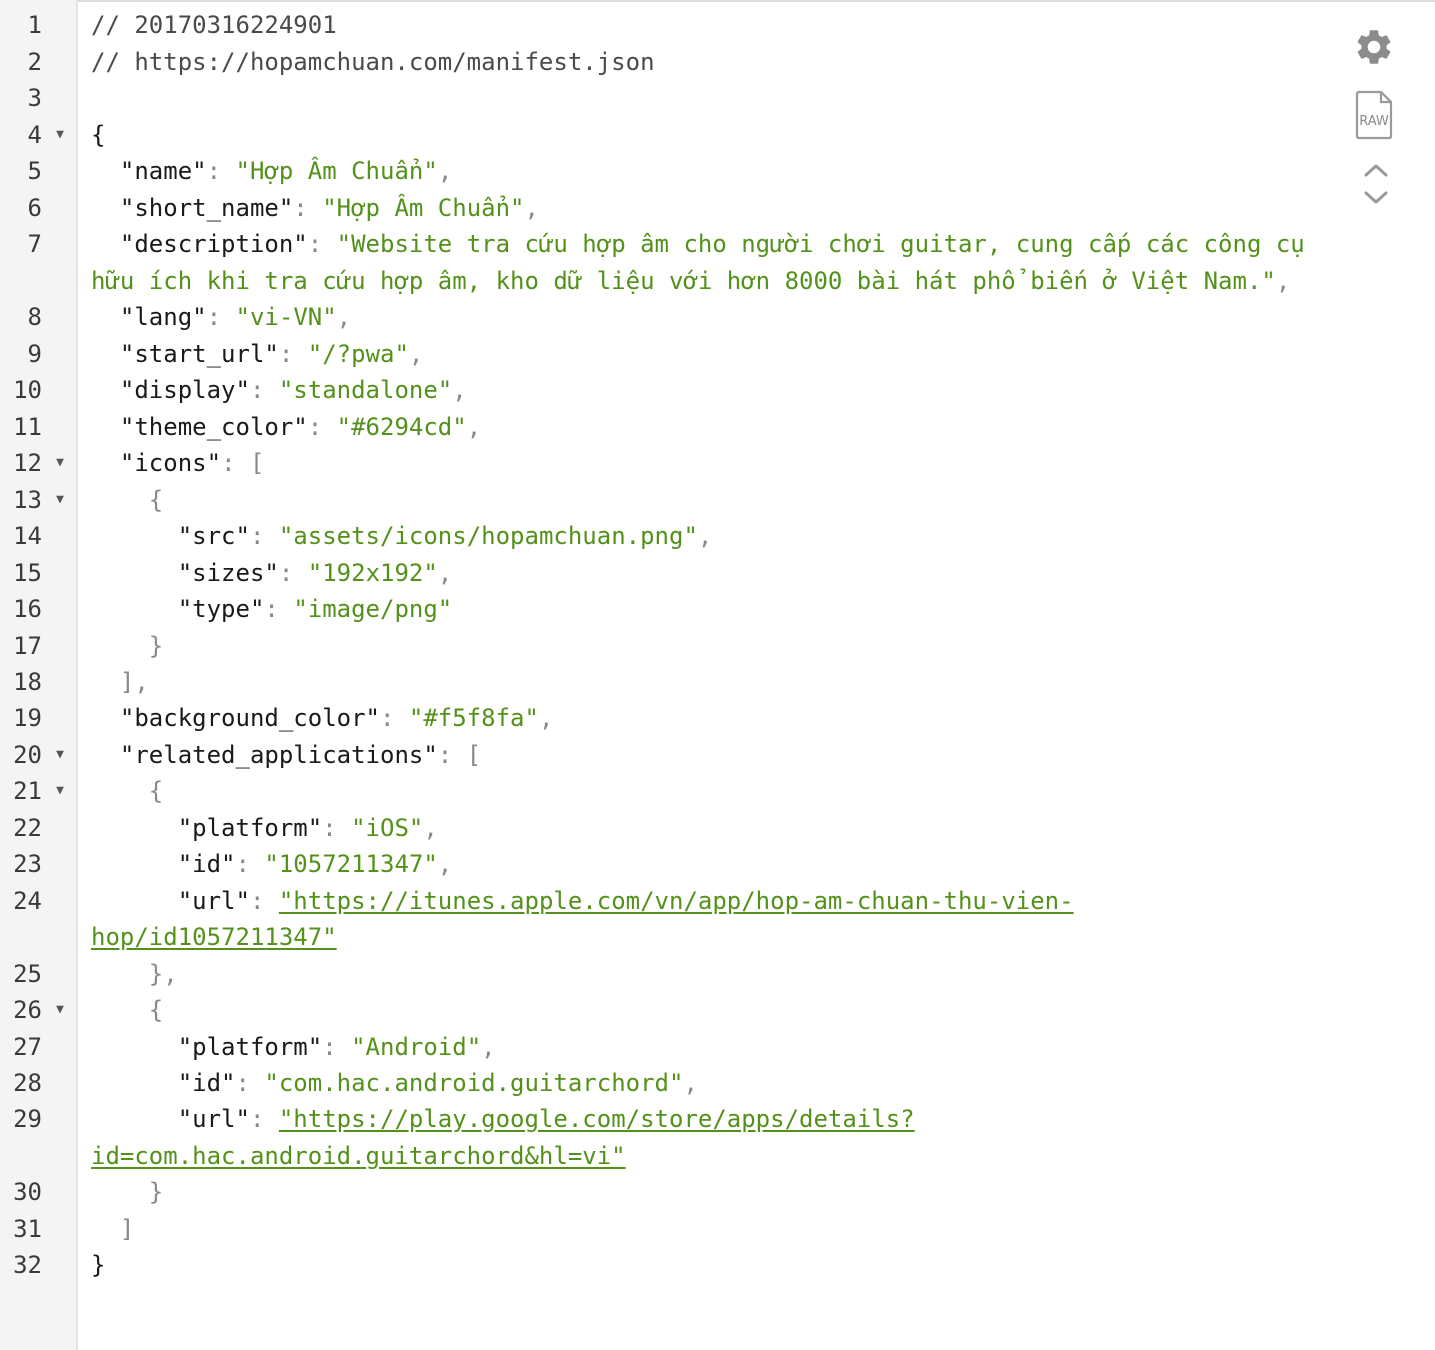 The width and height of the screenshot is (1435, 1350). What do you see at coordinates (387, 828) in the screenshot?
I see `json-string: "iOS"` at bounding box center [387, 828].